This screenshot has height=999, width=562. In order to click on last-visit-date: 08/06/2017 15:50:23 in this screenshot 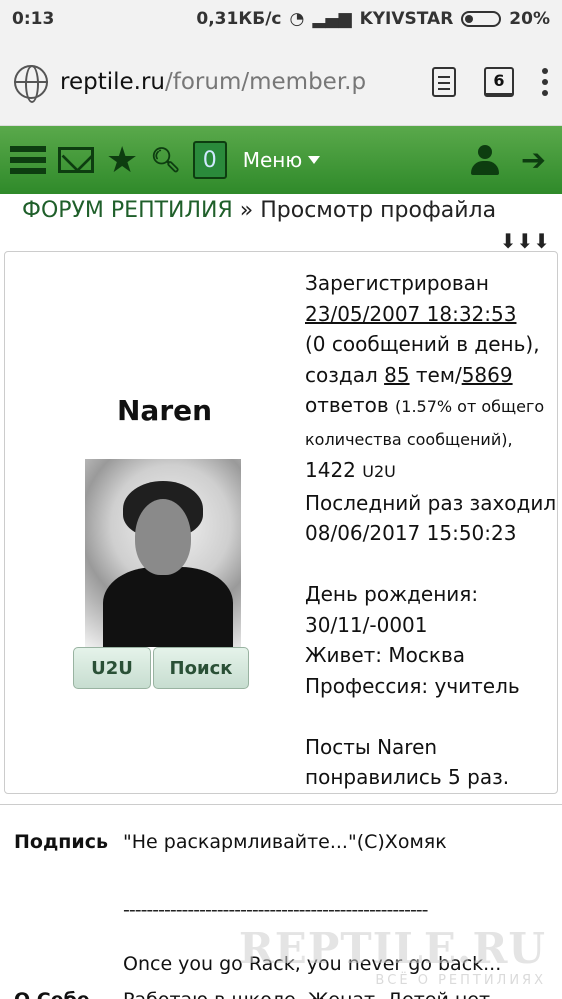, I will do `click(411, 533)`.